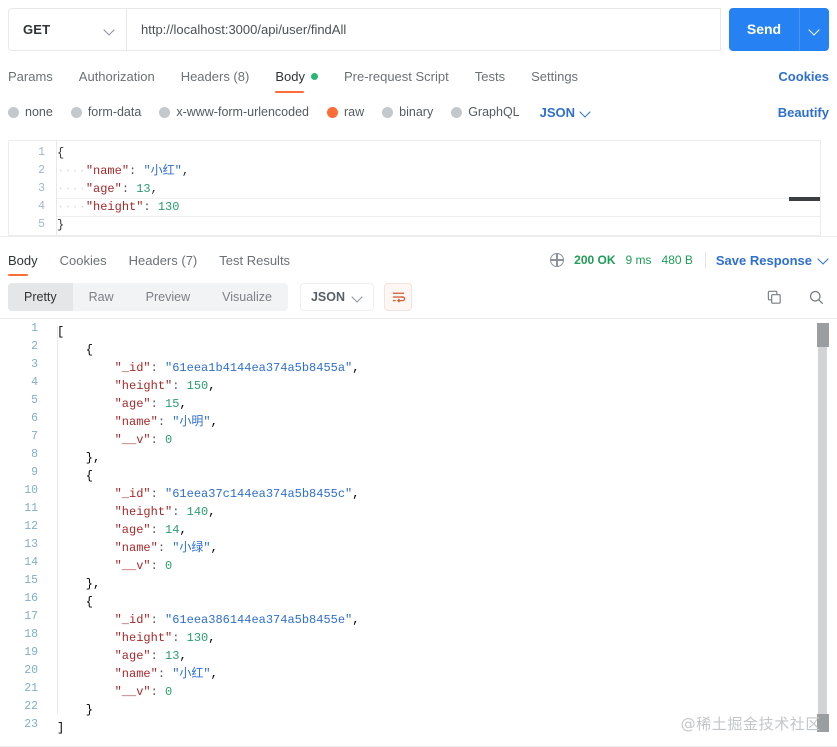 Image resolution: width=837 pixels, height=747 pixels. What do you see at coordinates (30, 112) in the screenshot?
I see `body-type-none: none` at bounding box center [30, 112].